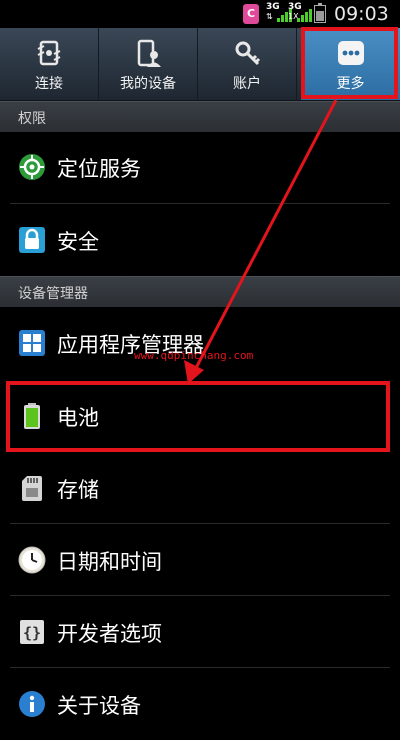 The width and height of the screenshot is (400, 740). I want to click on list-item-date-time: 日期和时间, so click(200, 560).